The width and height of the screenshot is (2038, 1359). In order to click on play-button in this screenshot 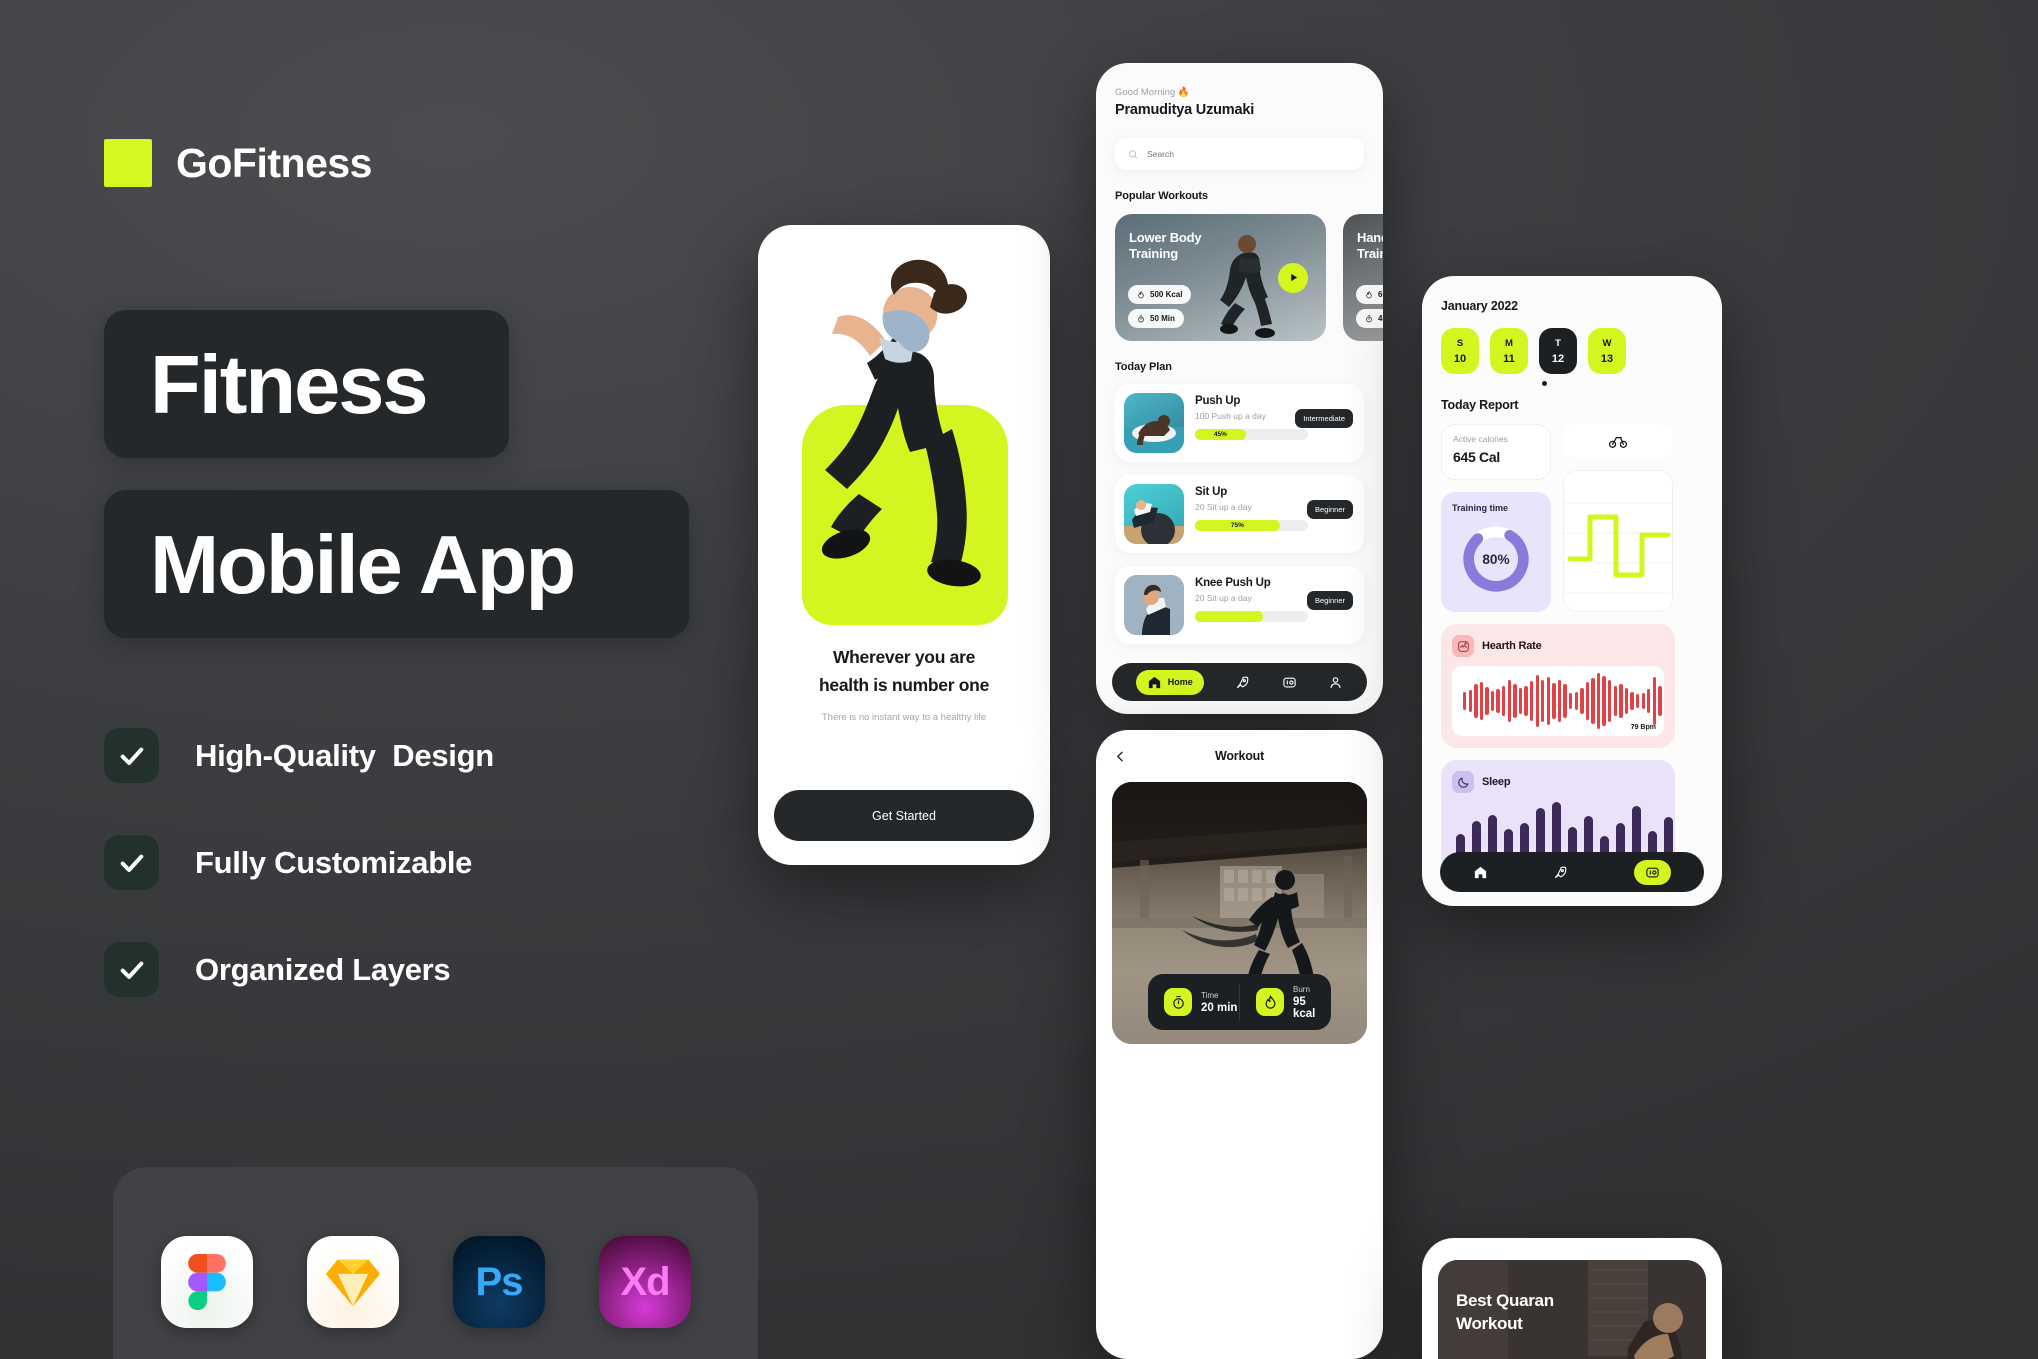, I will do `click(1293, 277)`.